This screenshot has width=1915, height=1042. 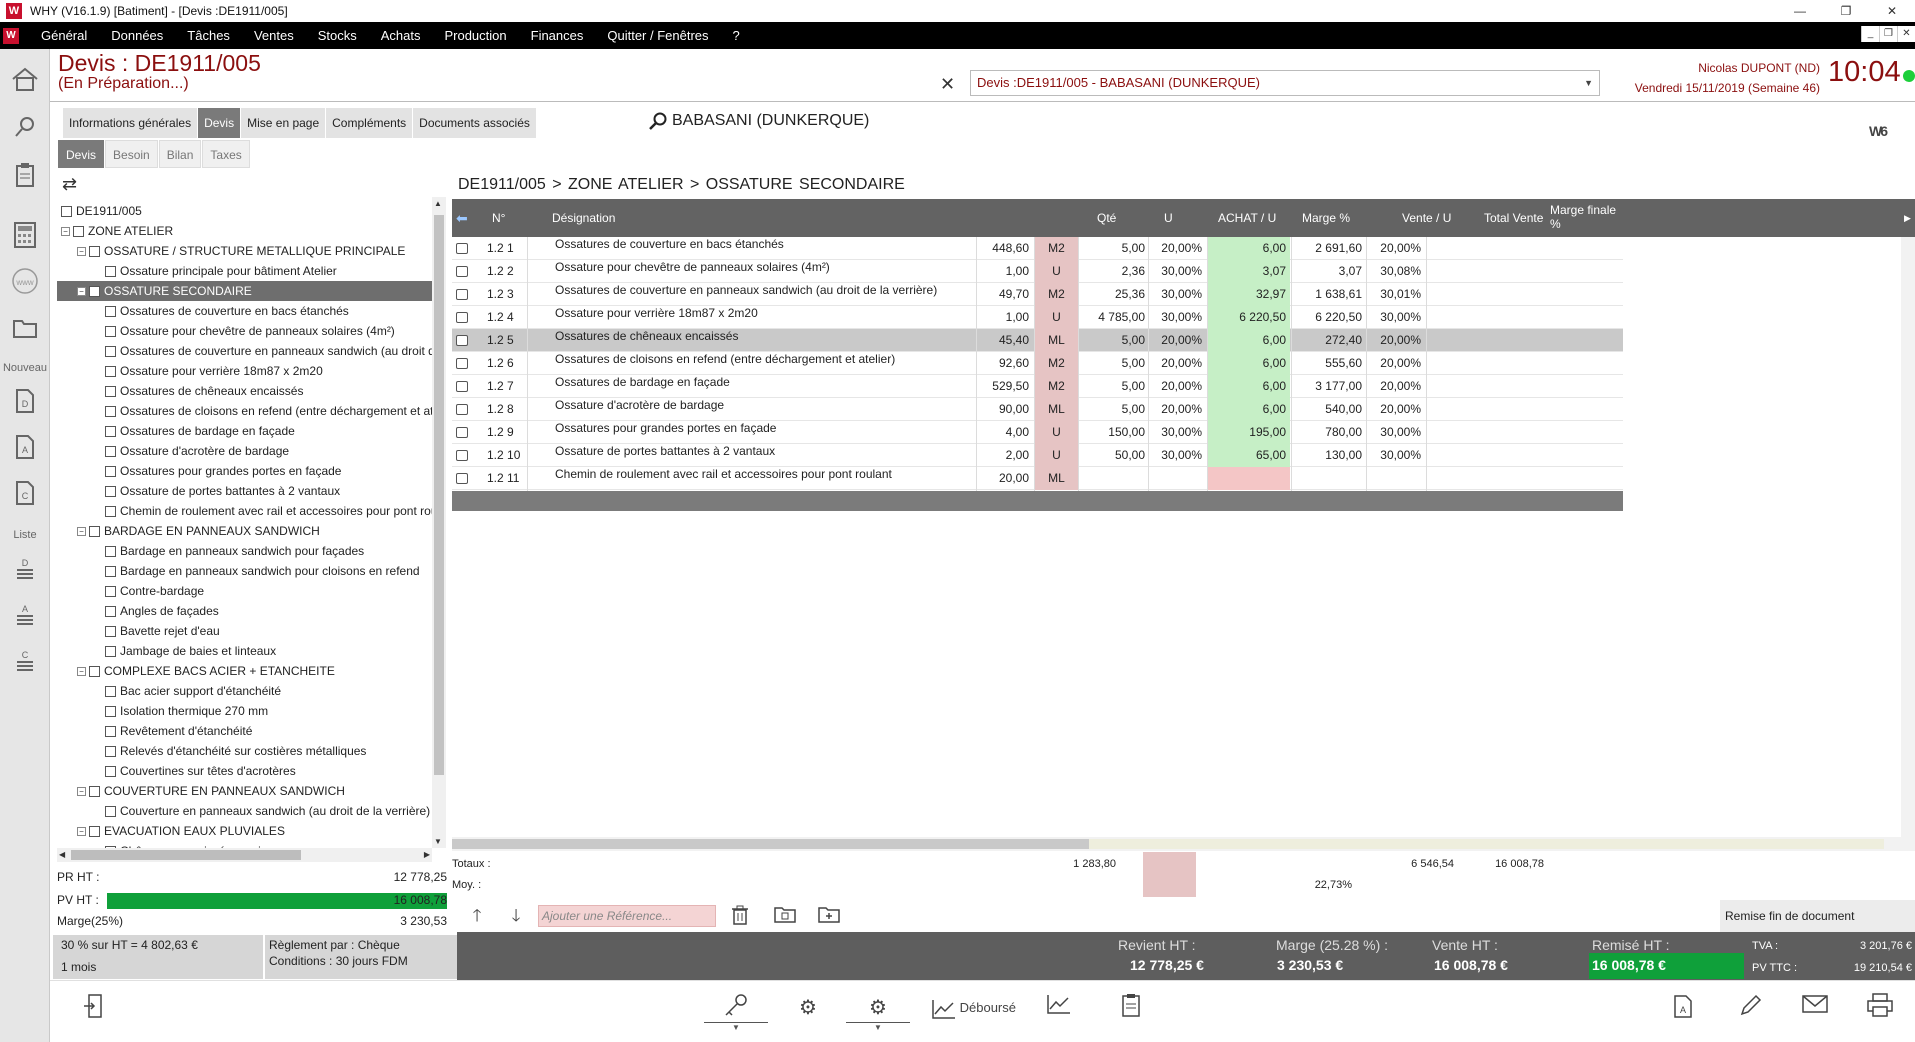 What do you see at coordinates (1005, 340) in the screenshot?
I see `cell-qte: 45,40` at bounding box center [1005, 340].